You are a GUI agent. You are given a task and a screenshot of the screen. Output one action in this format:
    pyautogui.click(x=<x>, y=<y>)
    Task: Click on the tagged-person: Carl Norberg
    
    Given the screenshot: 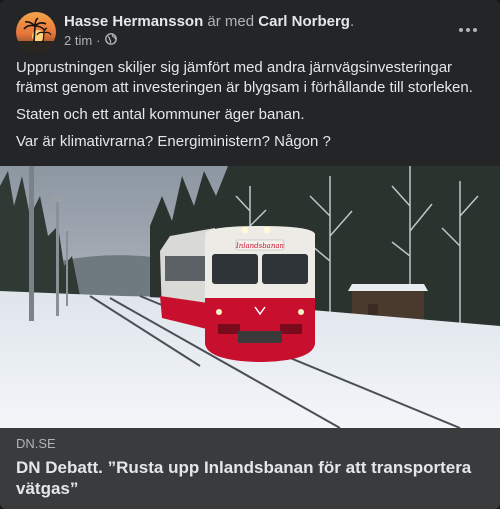 What is the action you would take?
    pyautogui.click(x=304, y=21)
    